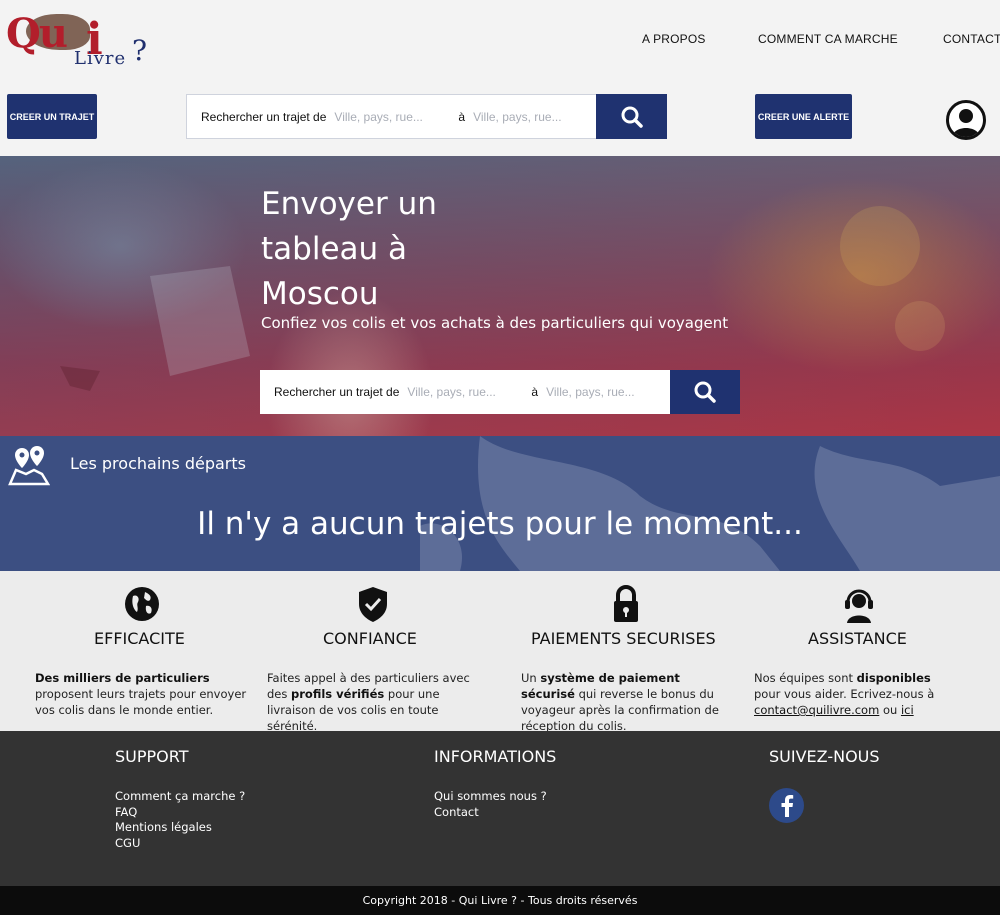 This screenshot has height=915, width=1000. Describe the element at coordinates (152, 756) in the screenshot. I see `footer-support-title: SUPPORT` at that location.